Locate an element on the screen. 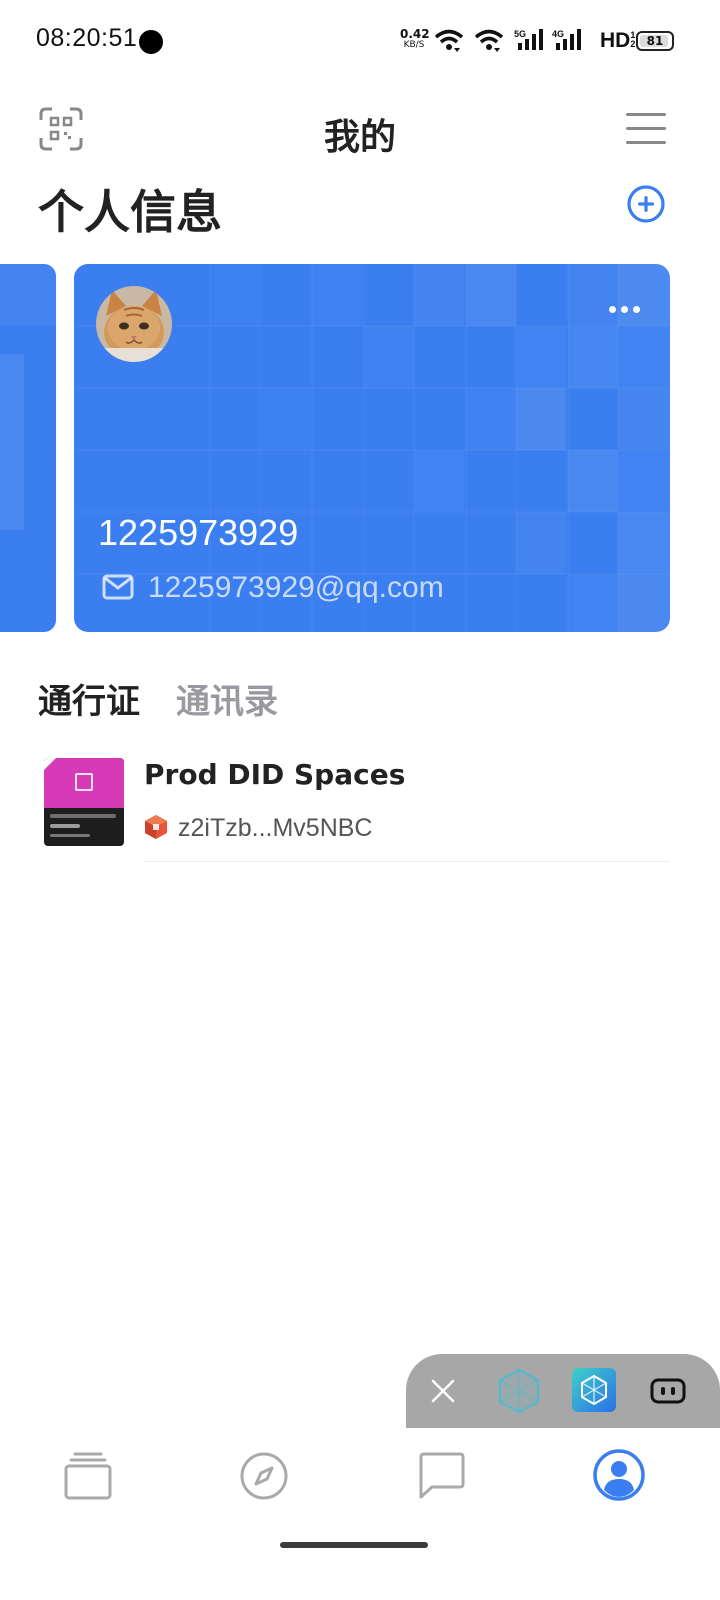 This screenshot has height=1600, width=720. passport-did: z2iTzb...Mv5NBC is located at coordinates (275, 828).